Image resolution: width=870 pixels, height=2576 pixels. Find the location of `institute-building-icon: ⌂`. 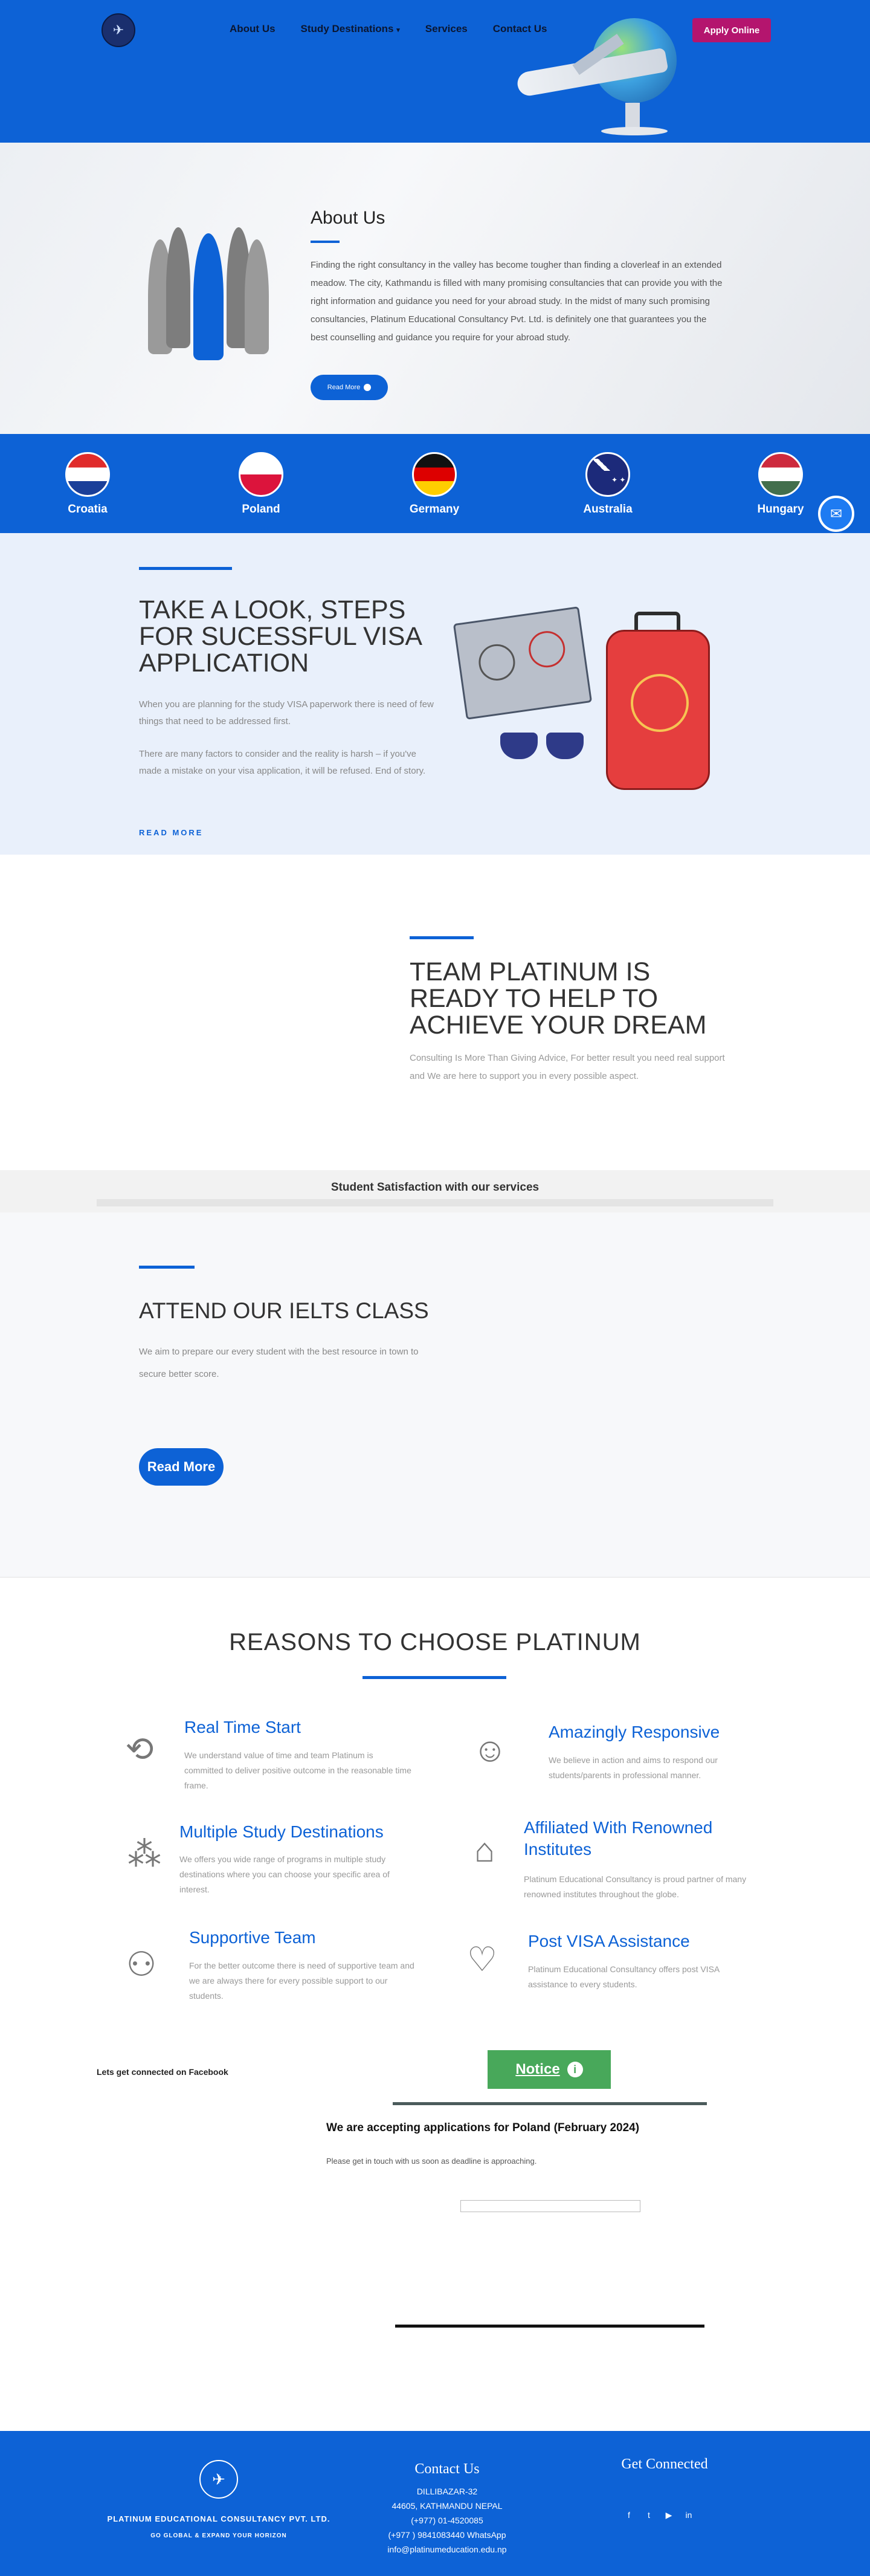

institute-building-icon: ⌂ is located at coordinates (484, 1849).